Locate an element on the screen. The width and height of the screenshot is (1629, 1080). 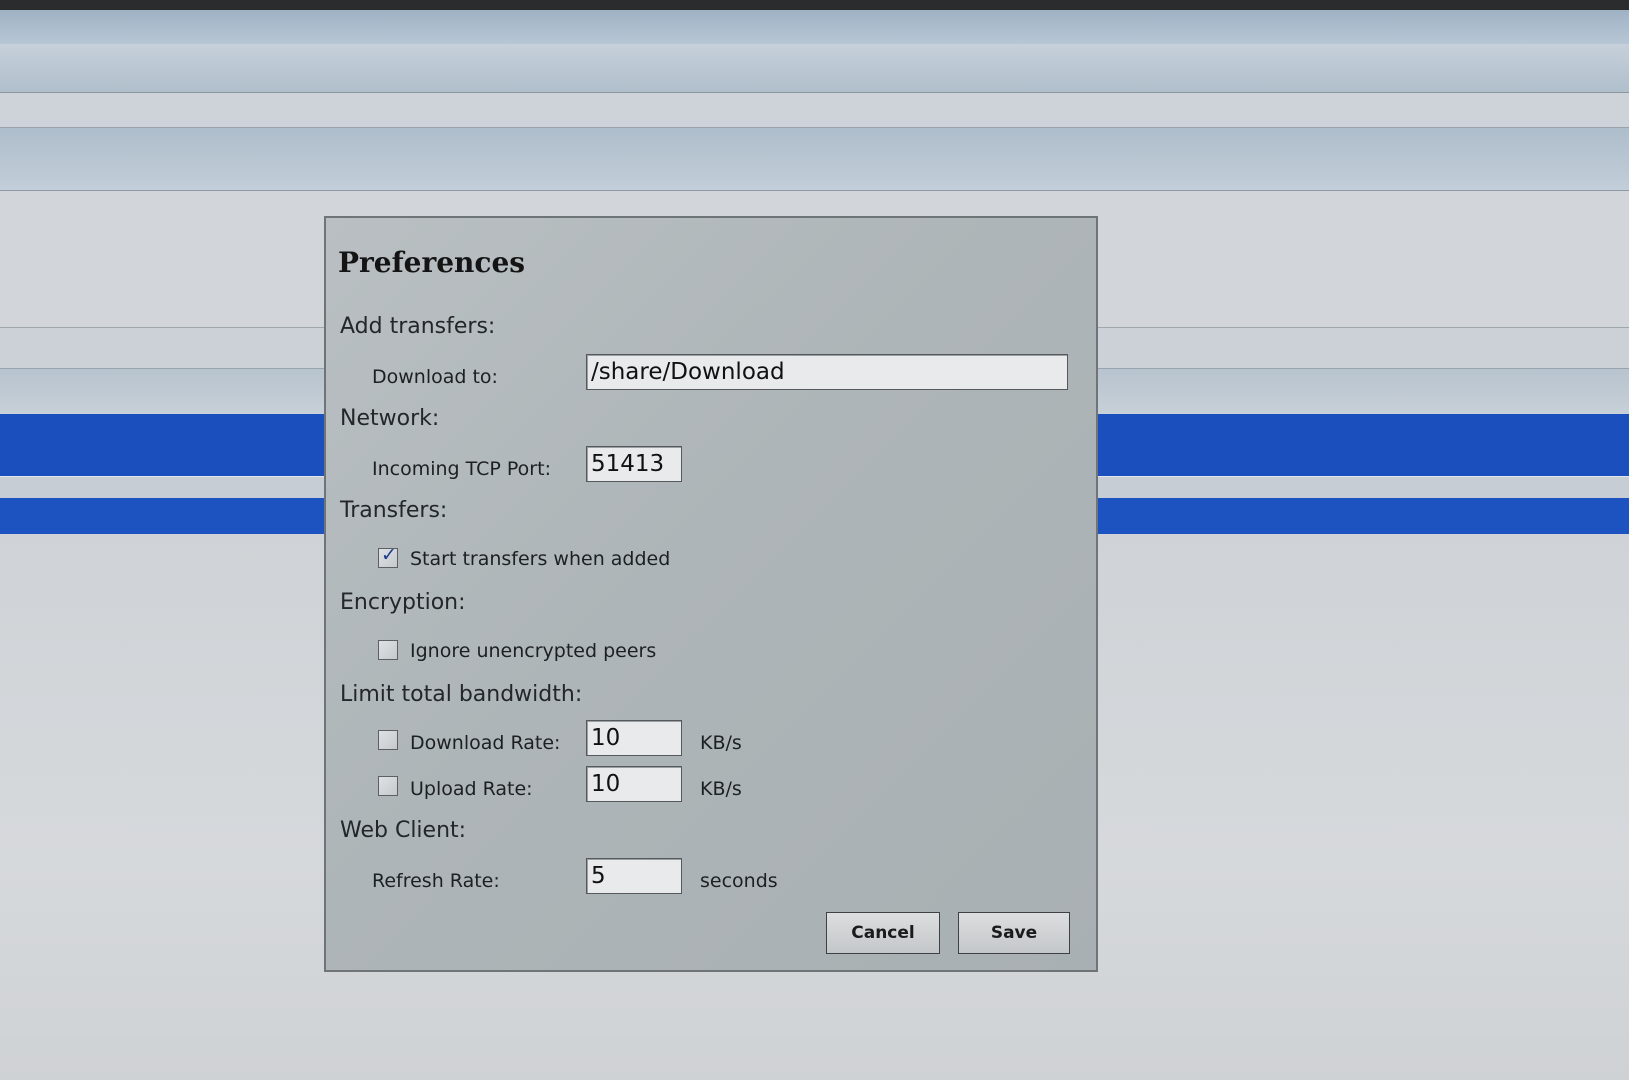
screen-top-edge is located at coordinates (814, 5).